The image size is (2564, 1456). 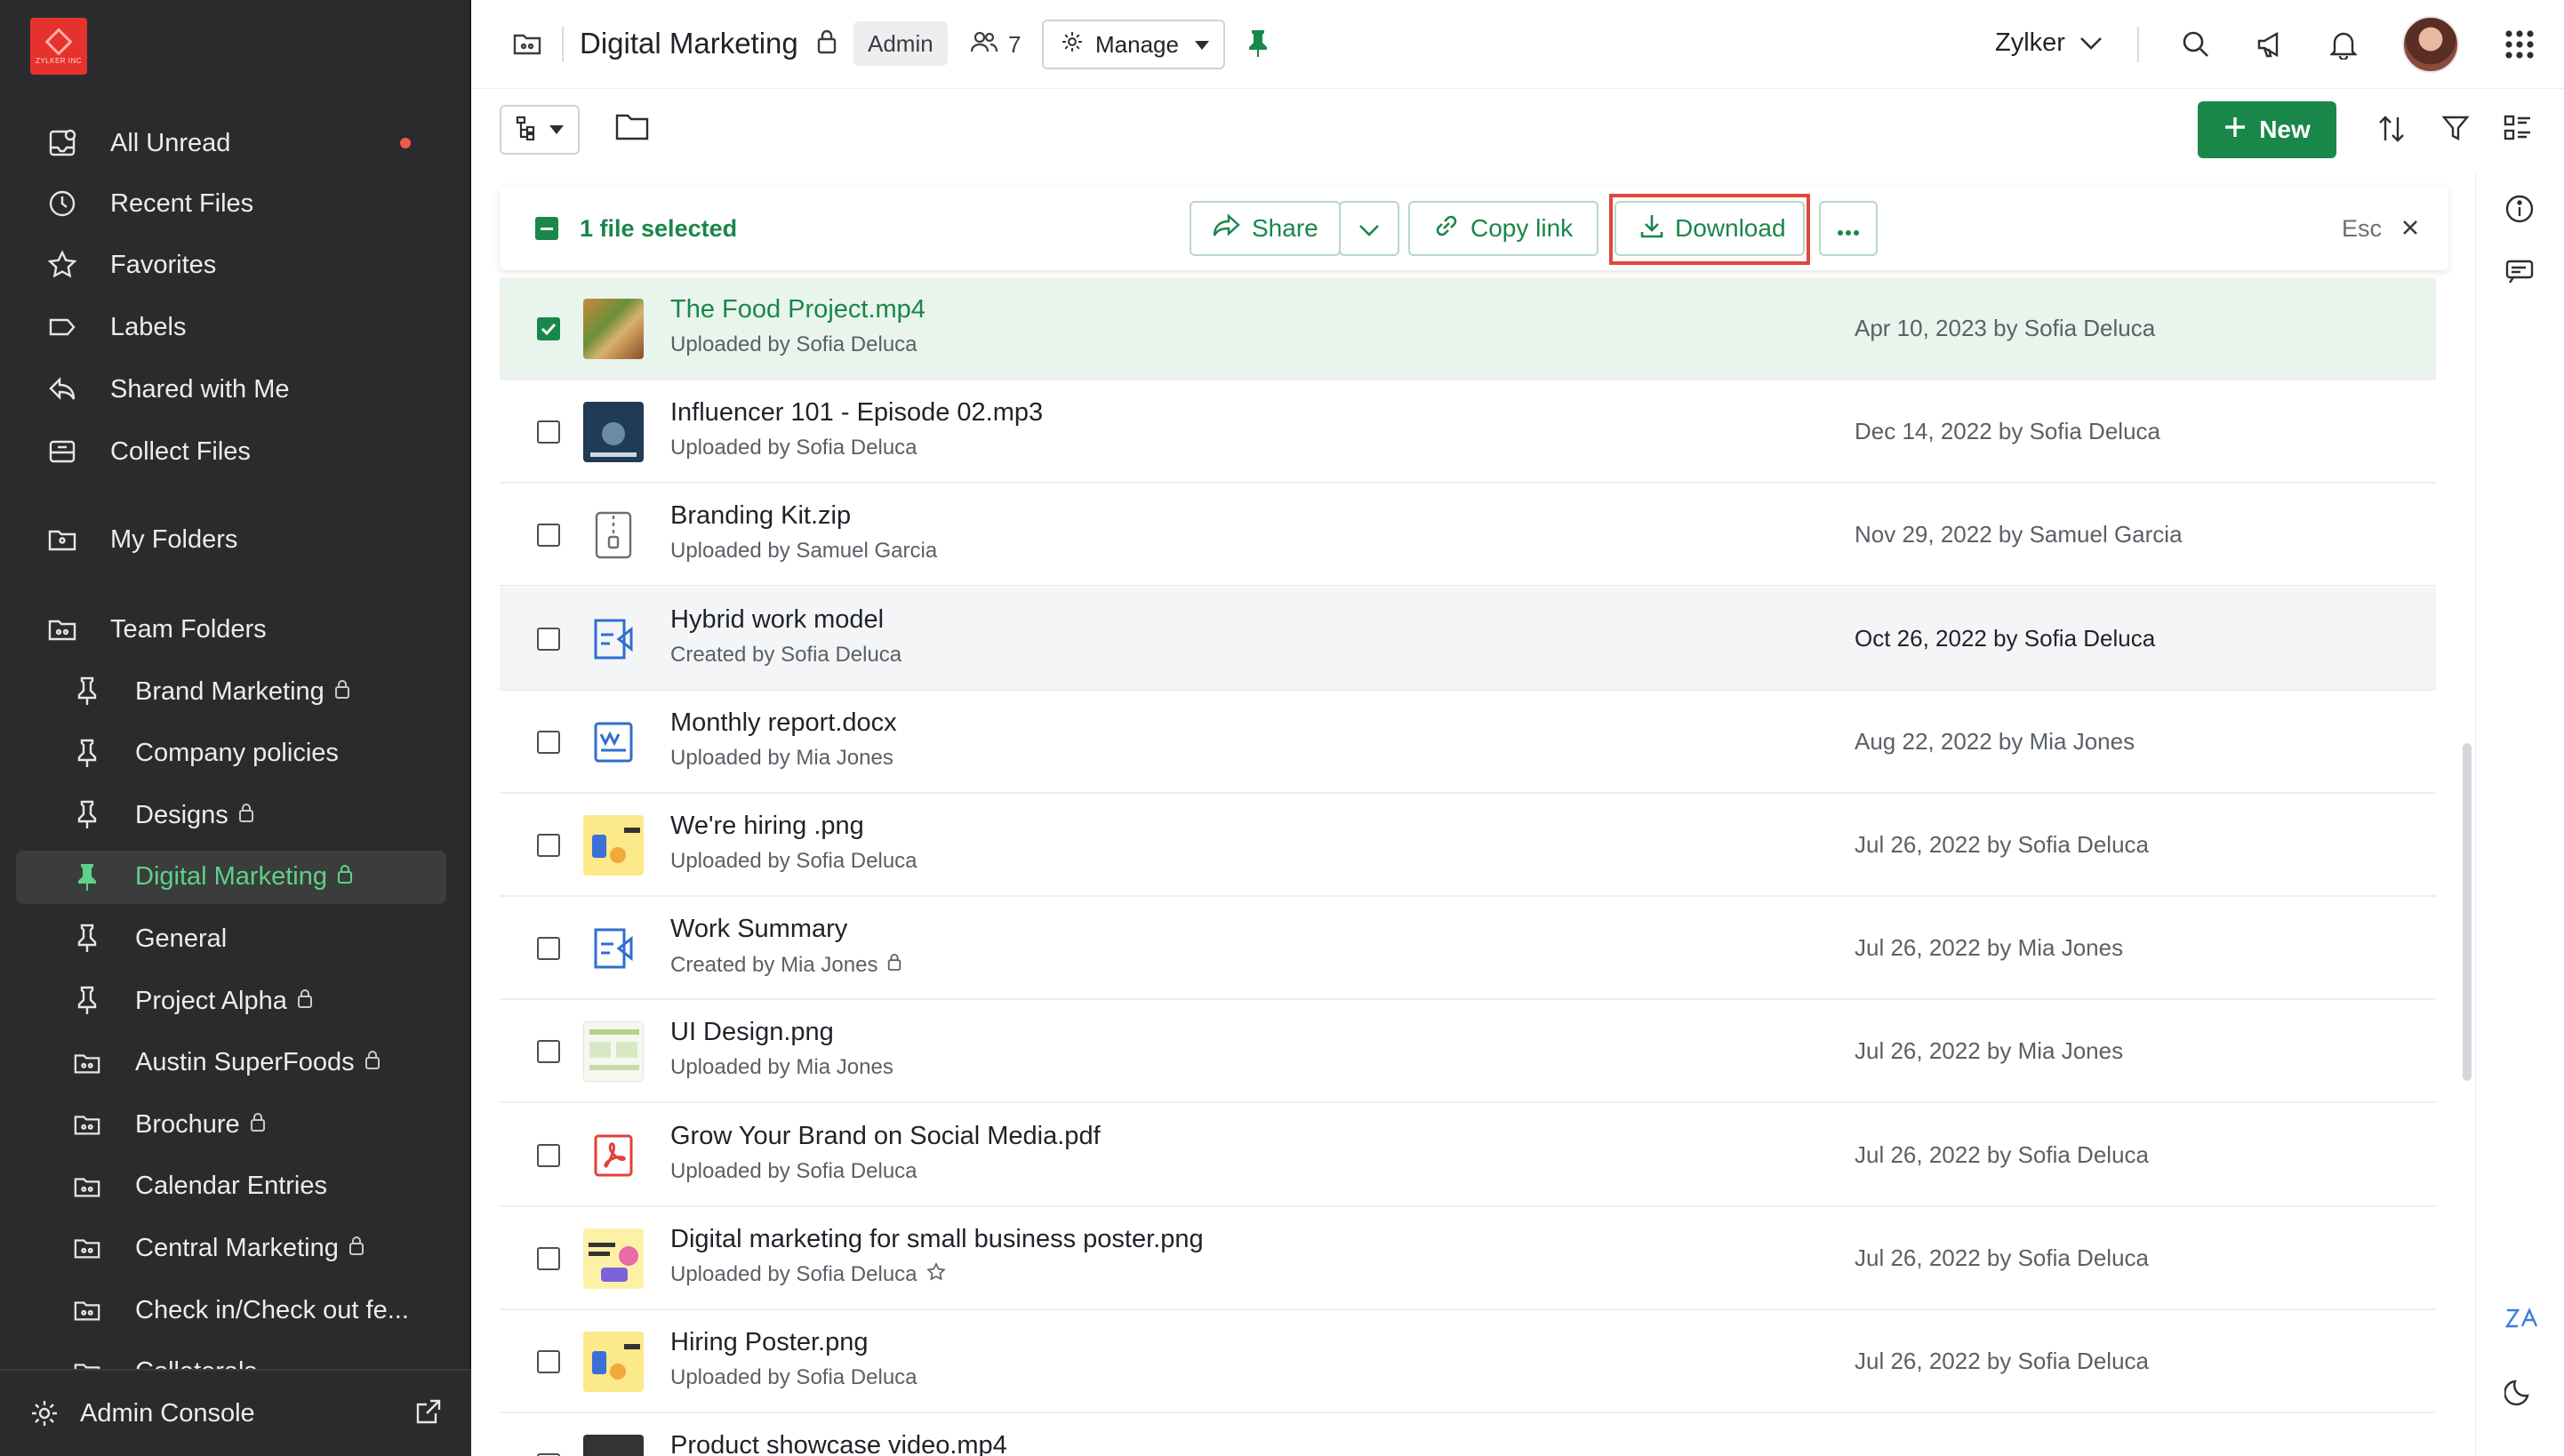 I want to click on sidebar-item-recent-files: Recent Files, so click(x=231, y=203).